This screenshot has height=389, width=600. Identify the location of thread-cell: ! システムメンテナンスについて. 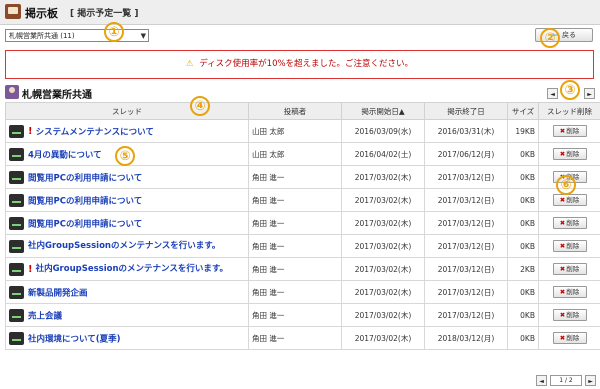
(127, 131).